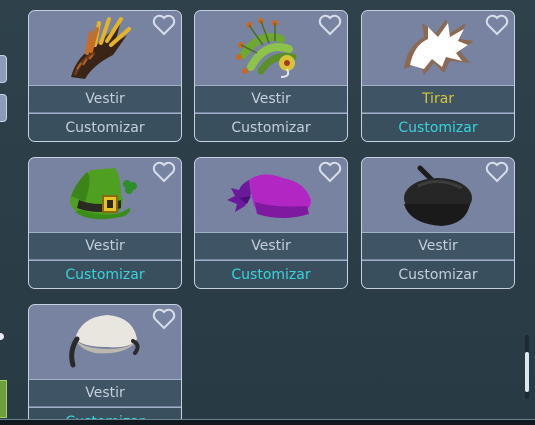  Describe the element at coordinates (3, 399) in the screenshot. I see `side-panel-edge` at that location.